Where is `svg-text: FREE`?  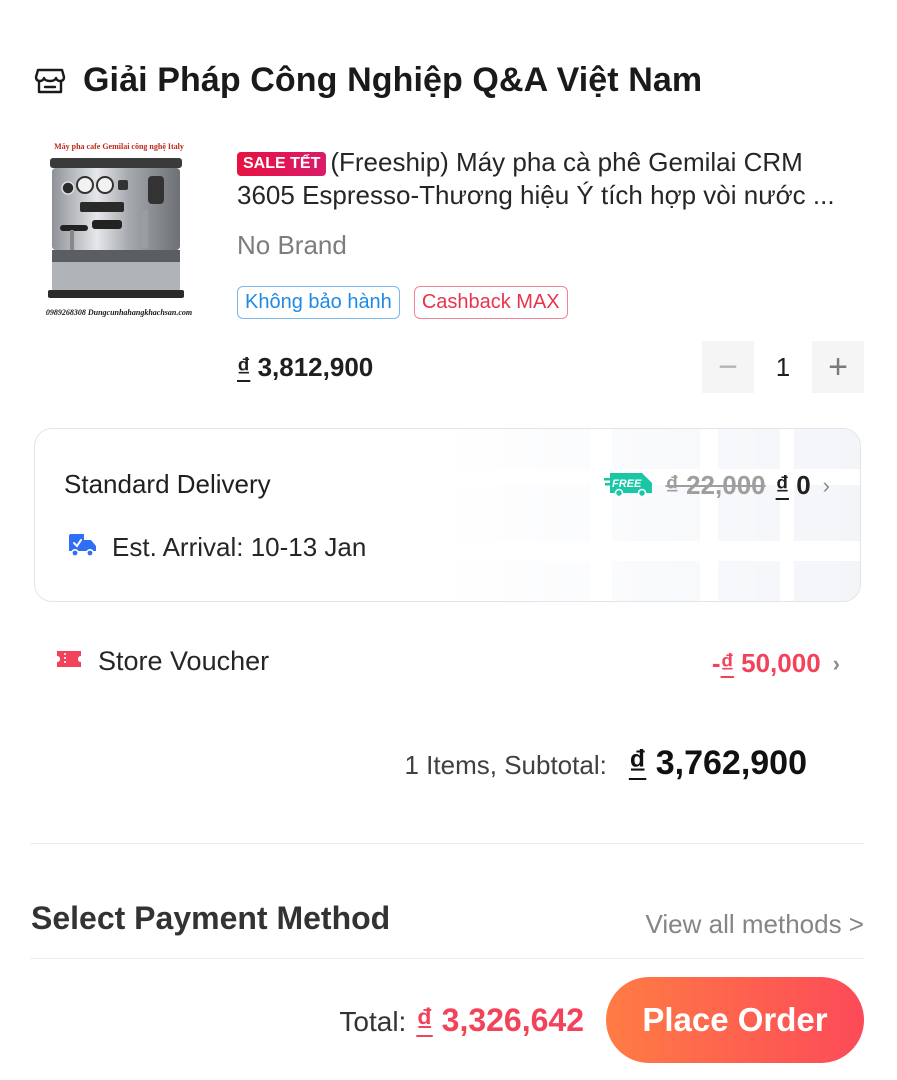 svg-text: FREE is located at coordinates (627, 484).